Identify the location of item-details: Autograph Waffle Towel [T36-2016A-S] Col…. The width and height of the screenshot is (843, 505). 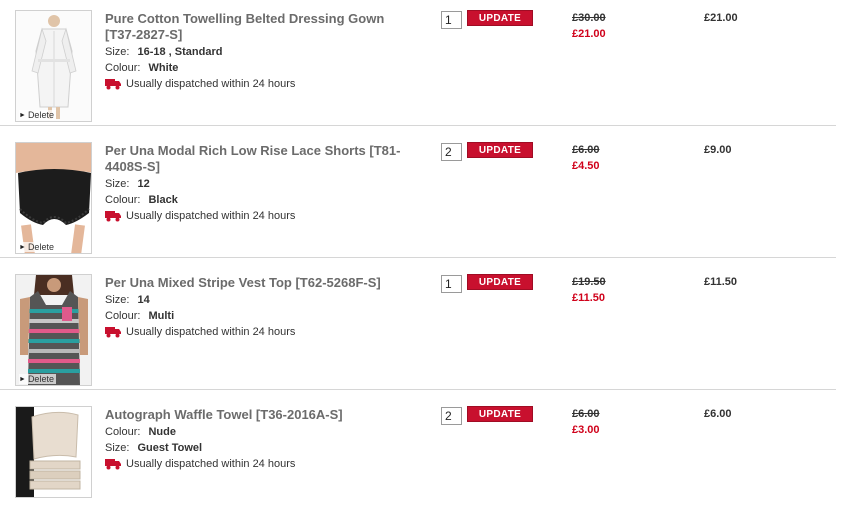
(260, 439).